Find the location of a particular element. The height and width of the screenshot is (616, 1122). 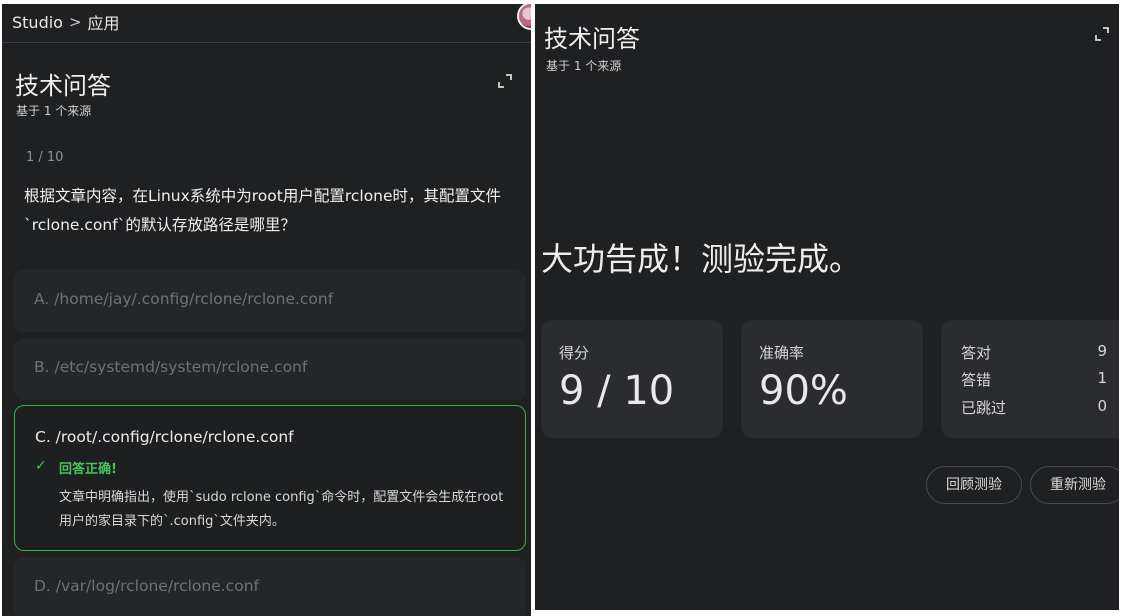

stat-correct: 答对 9 is located at coordinates (1034, 352).